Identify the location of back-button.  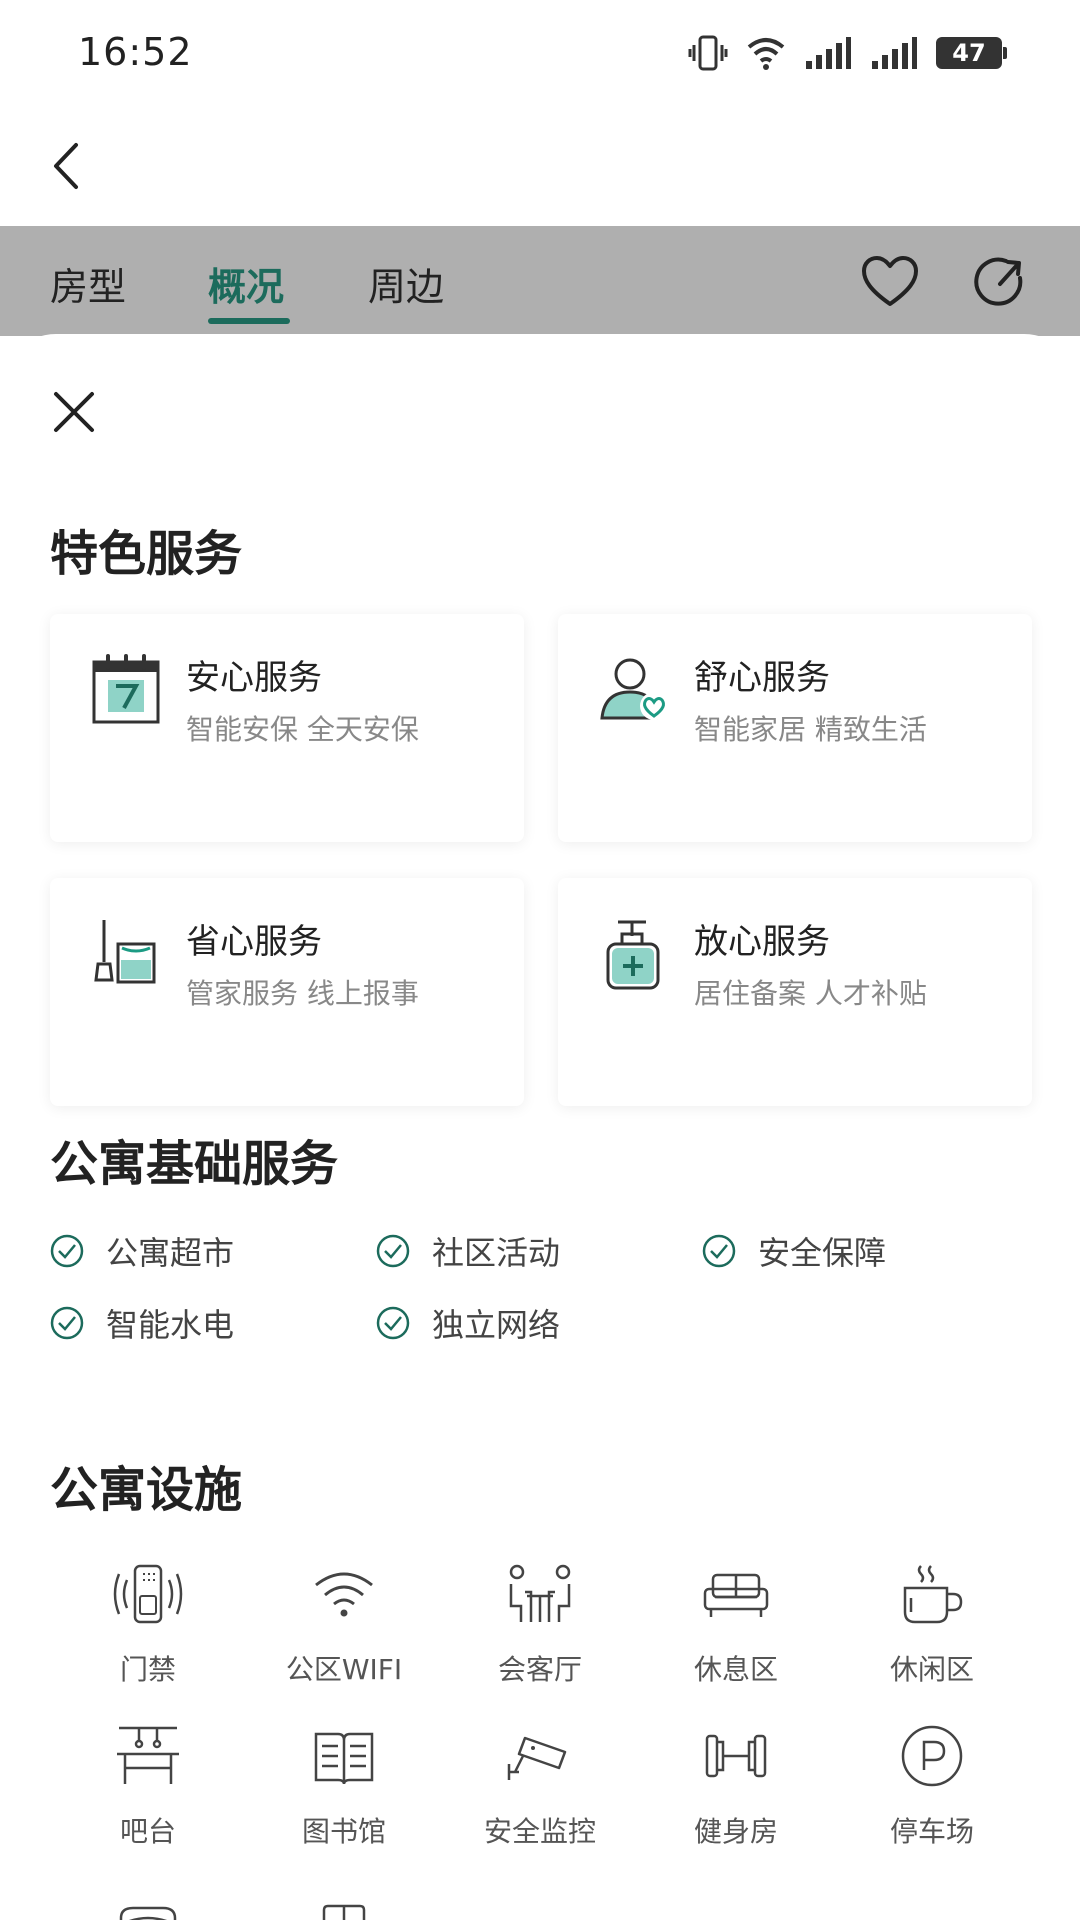
(66, 166).